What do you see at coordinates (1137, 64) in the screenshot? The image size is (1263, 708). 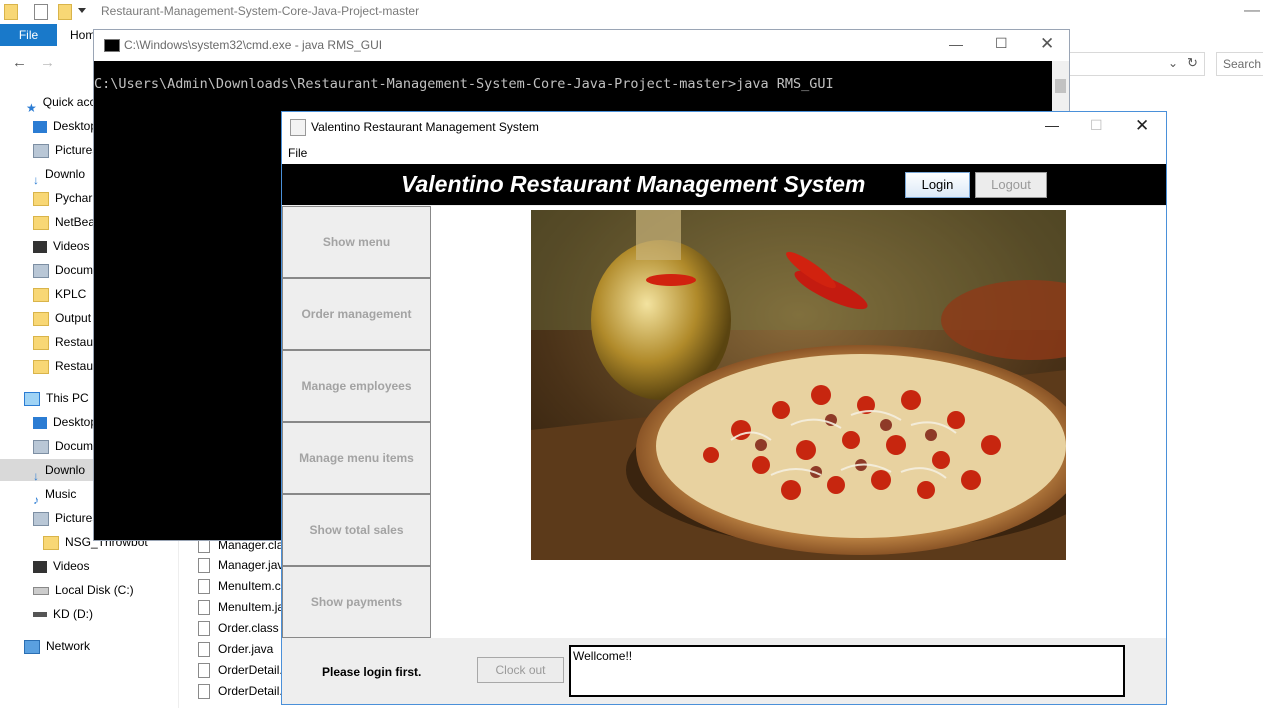 I see `address-bar: ⌄ ↻` at bounding box center [1137, 64].